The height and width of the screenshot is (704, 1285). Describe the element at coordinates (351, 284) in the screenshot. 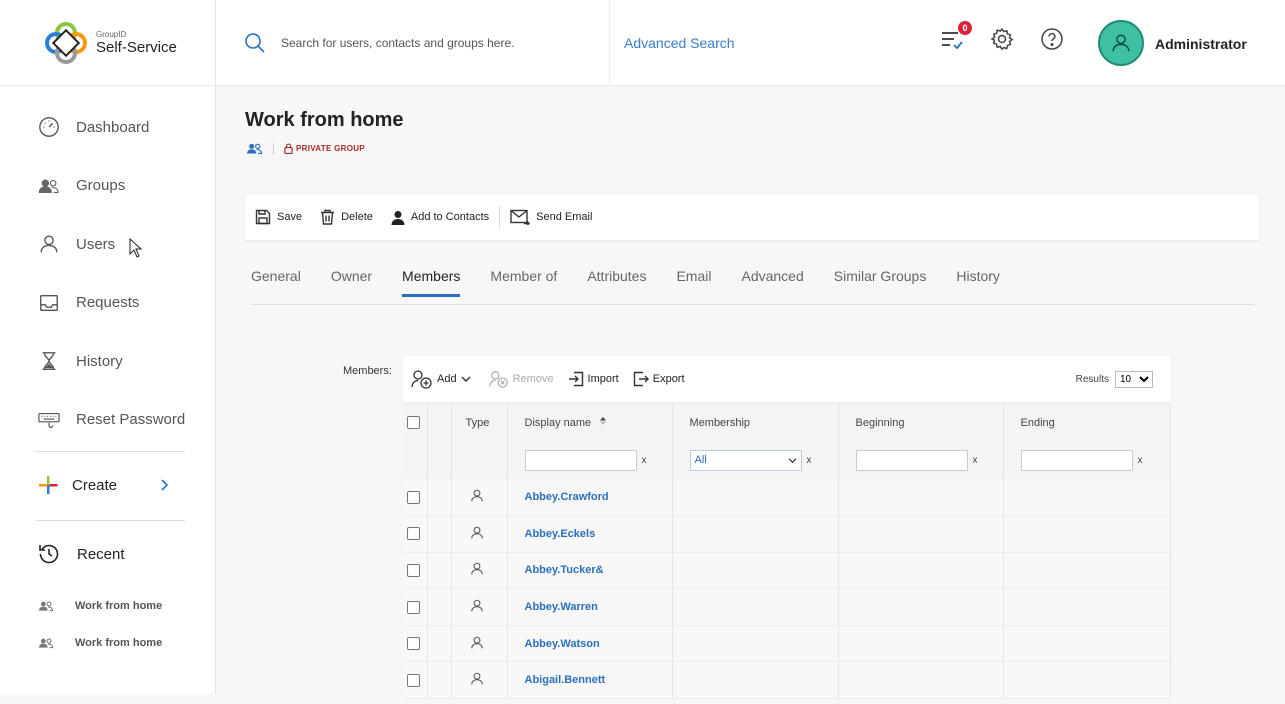

I see `tab-owner: Owner` at that location.